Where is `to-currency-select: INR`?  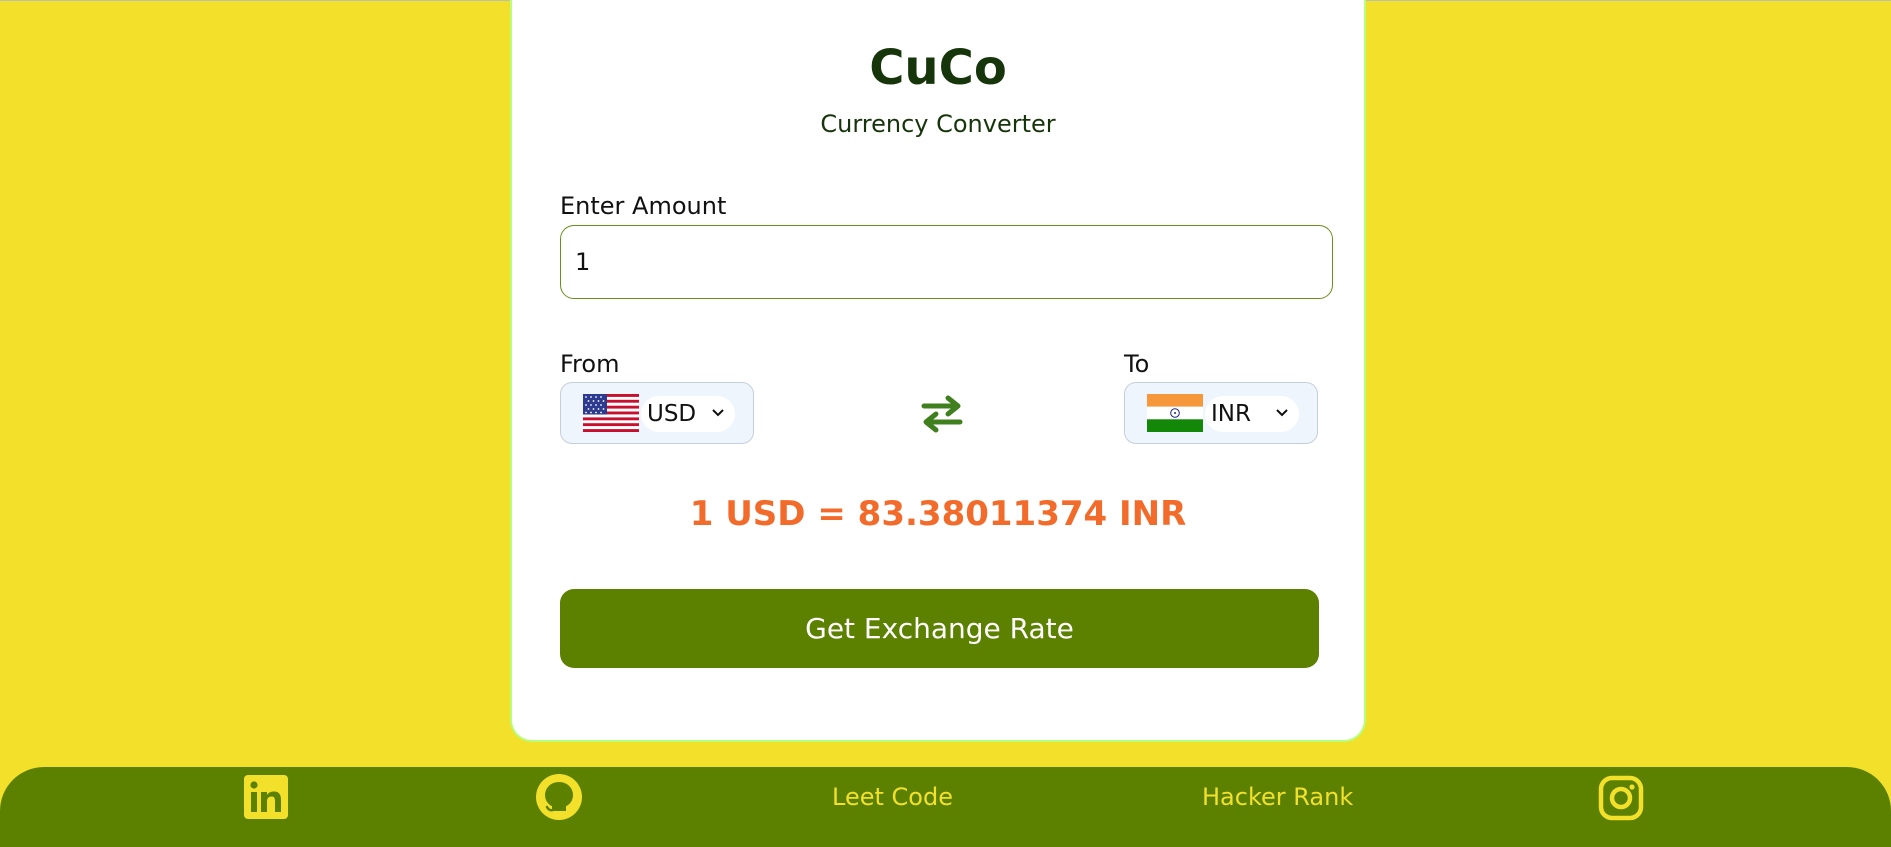
to-currency-select: INR is located at coordinates (1221, 413).